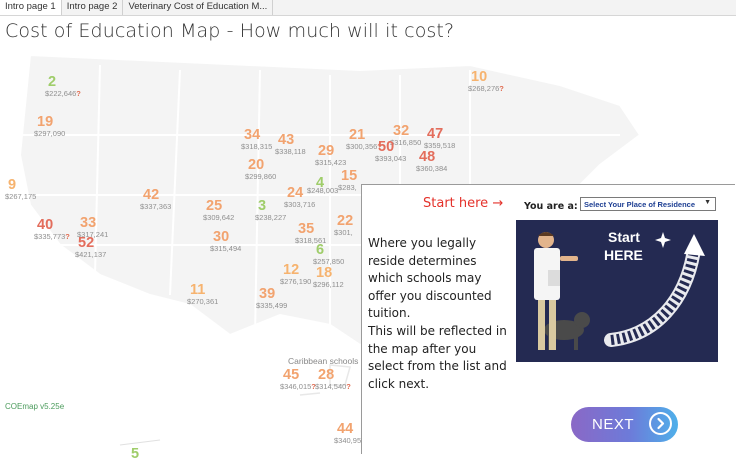 The image size is (736, 462). Describe the element at coordinates (88, 223) in the screenshot. I see `map-marker-count: 33` at that location.